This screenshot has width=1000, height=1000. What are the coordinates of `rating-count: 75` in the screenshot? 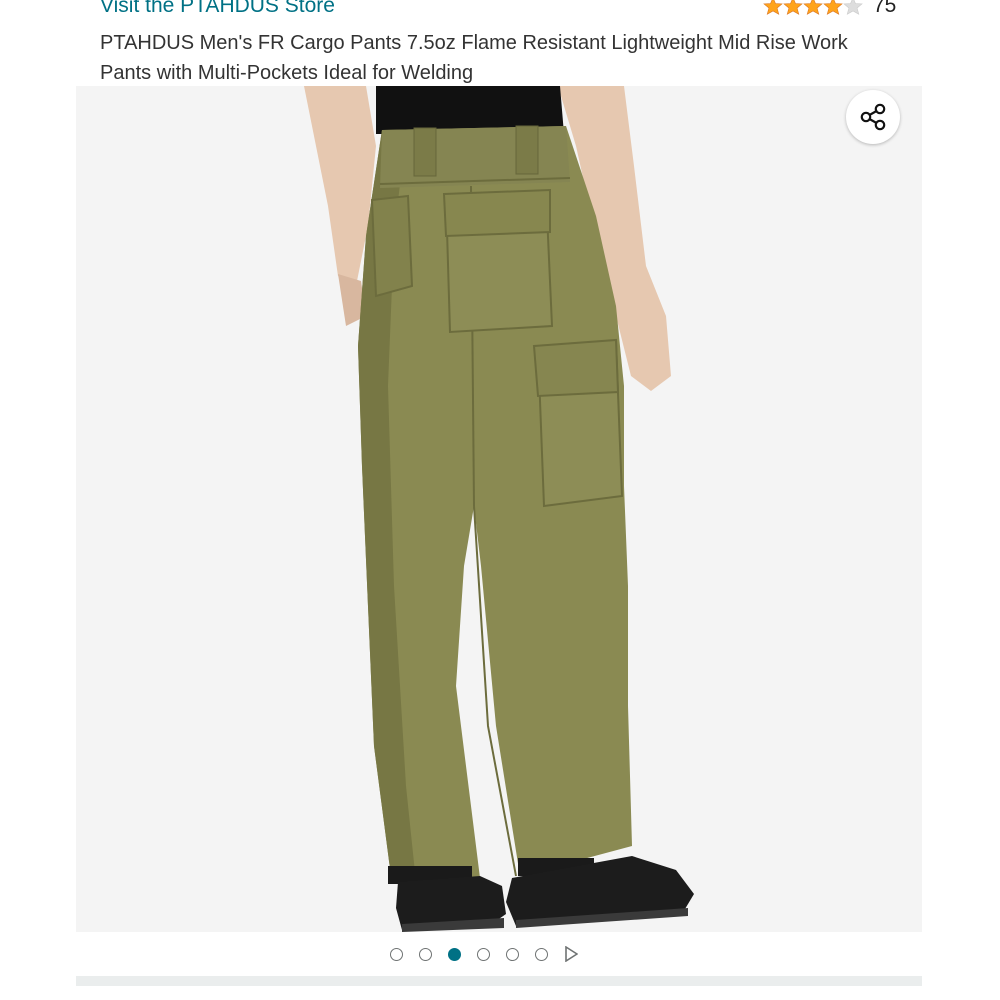 It's located at (884, 9).